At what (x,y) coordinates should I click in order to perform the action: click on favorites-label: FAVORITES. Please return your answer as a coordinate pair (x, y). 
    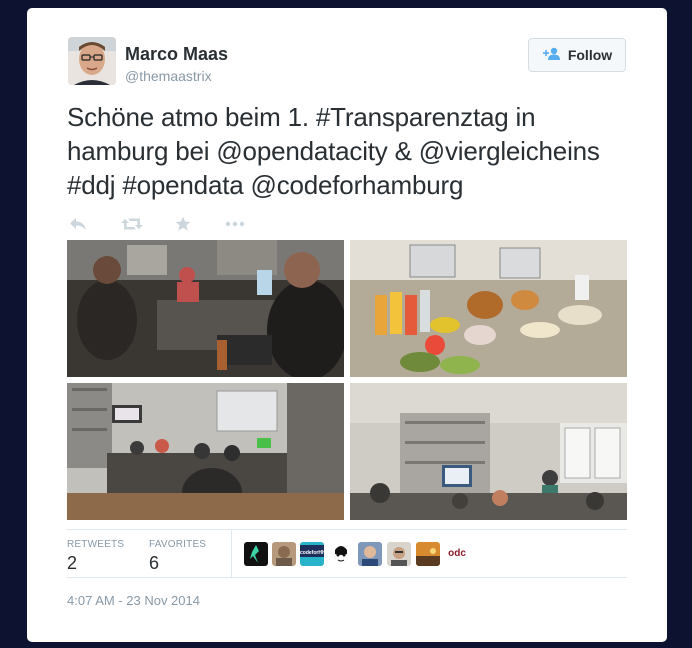
    Looking at the image, I should click on (178, 544).